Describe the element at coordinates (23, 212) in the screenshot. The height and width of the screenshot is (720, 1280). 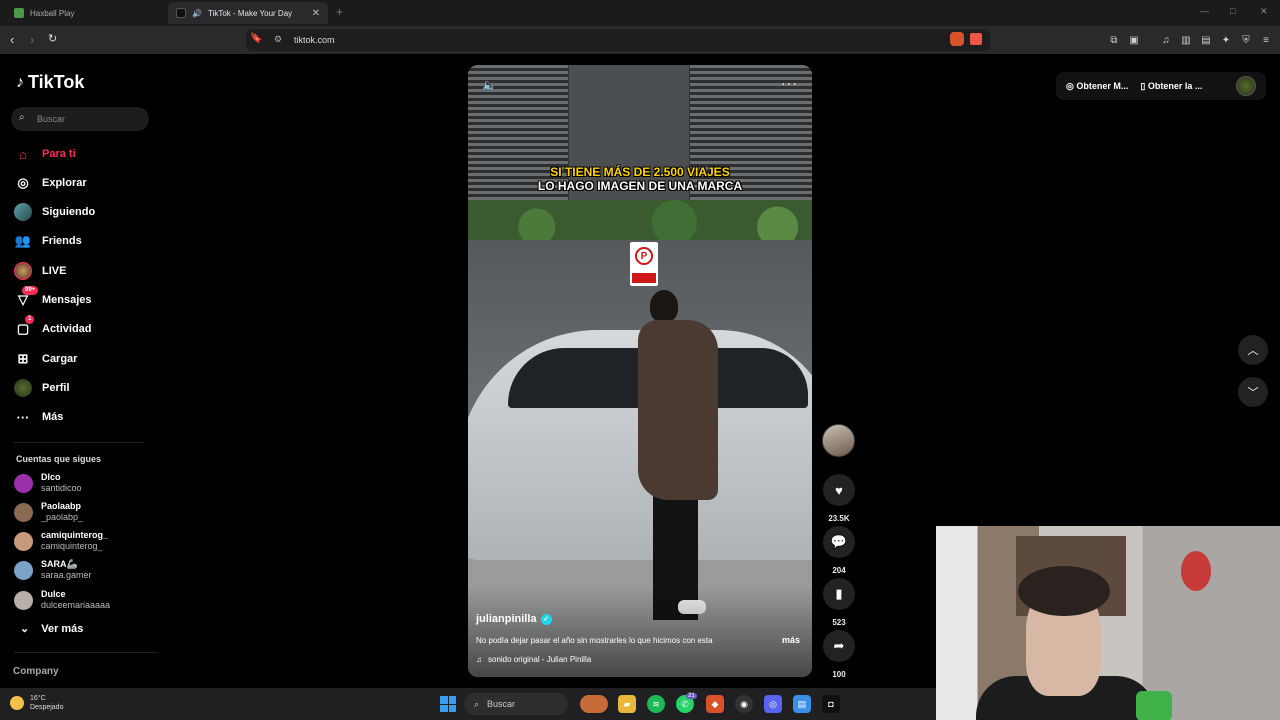
I see `following-avatar-icon` at that location.